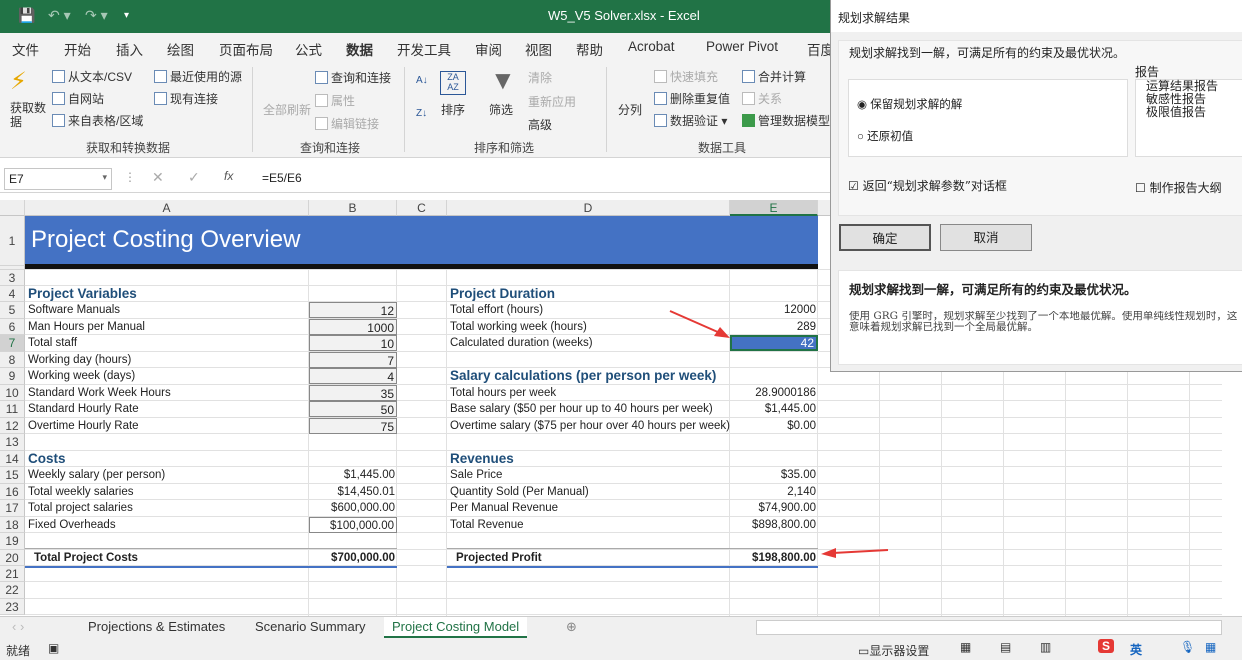 Image resolution: width=1242 pixels, height=660 pixels. What do you see at coordinates (97, 120) in the screenshot?
I see `from-table-button: 来自表格/区域` at bounding box center [97, 120].